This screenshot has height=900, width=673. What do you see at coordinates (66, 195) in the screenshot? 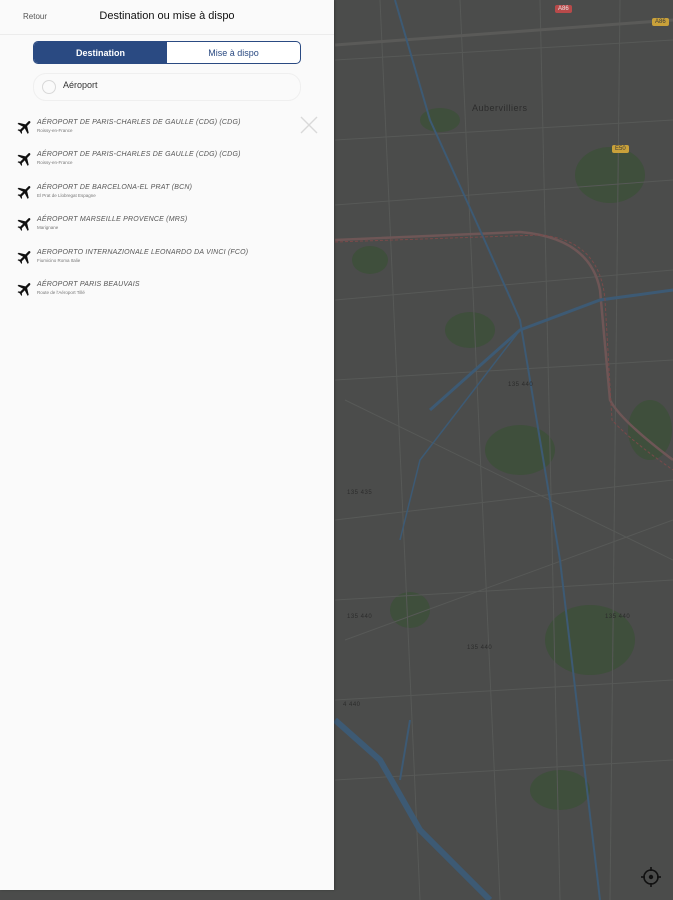
I see `result-location: El Prat de Llobregat Espagne` at bounding box center [66, 195].